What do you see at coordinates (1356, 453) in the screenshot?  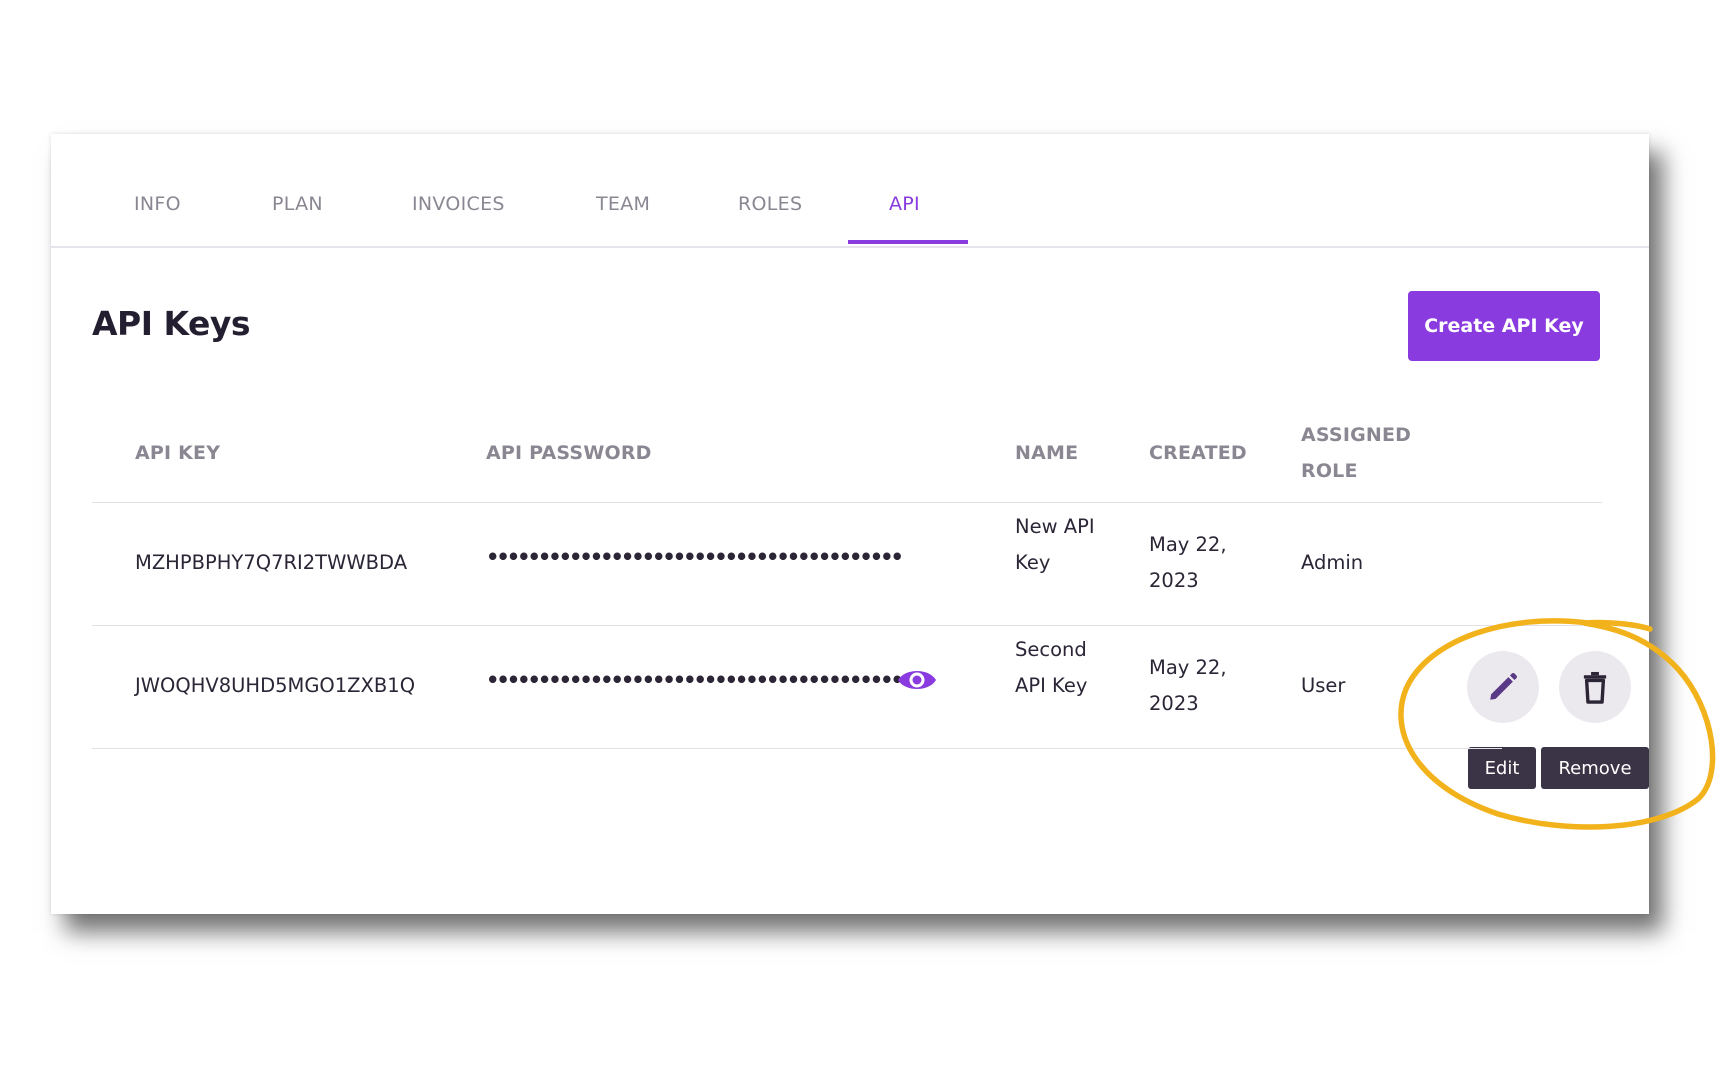 I see `column-header-assigned-role: ASSIGNED ROLE` at bounding box center [1356, 453].